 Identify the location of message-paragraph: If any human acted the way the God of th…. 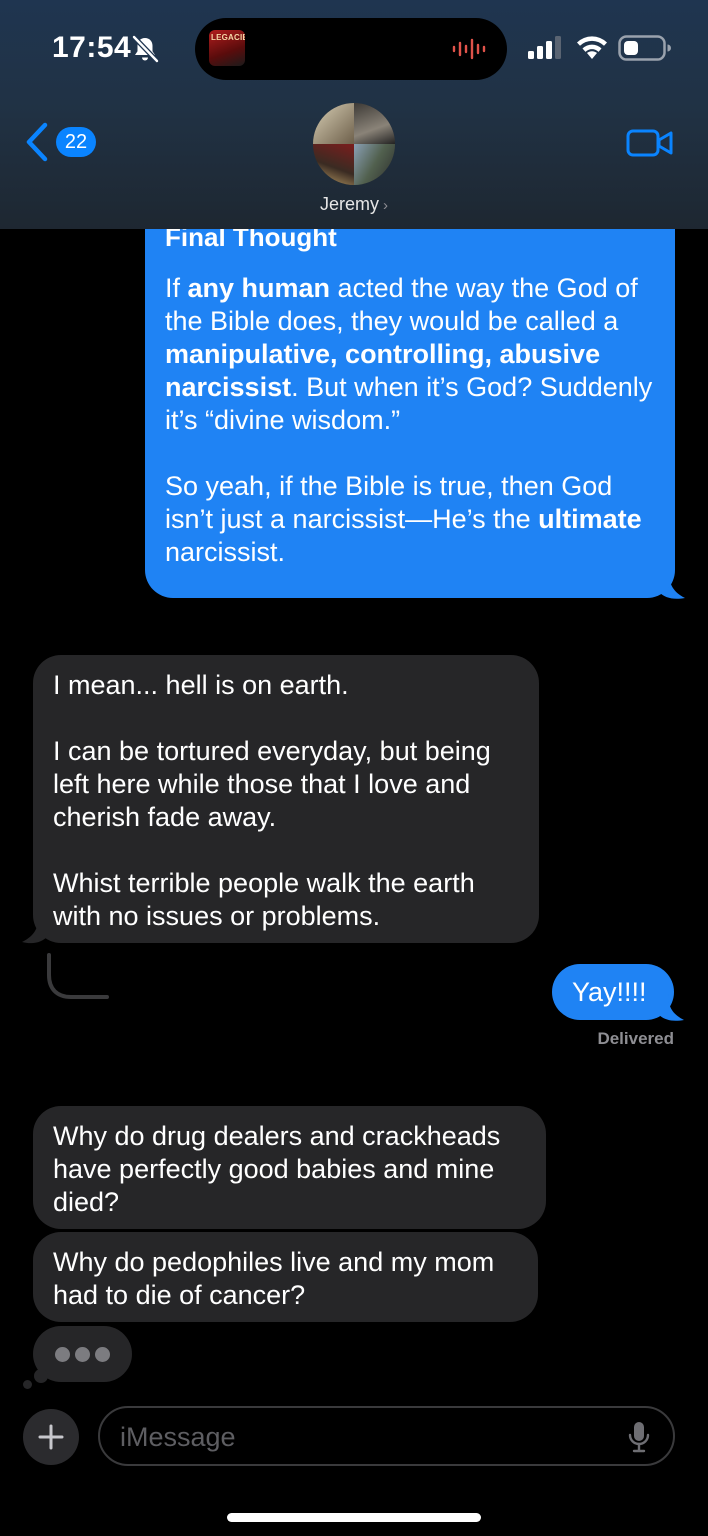
(409, 354).